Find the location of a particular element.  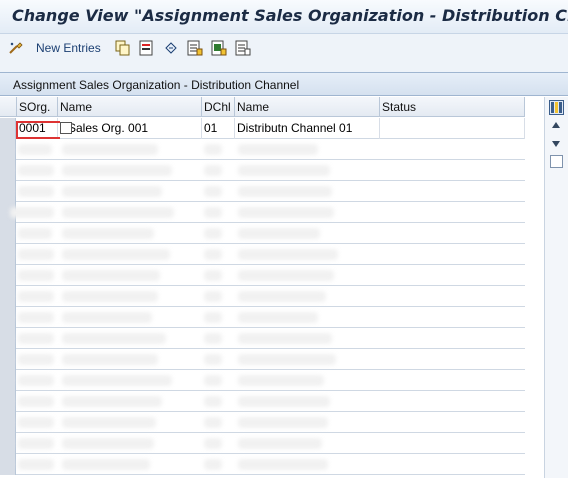

name-cell: Sales Org. 001 is located at coordinates (130, 128).